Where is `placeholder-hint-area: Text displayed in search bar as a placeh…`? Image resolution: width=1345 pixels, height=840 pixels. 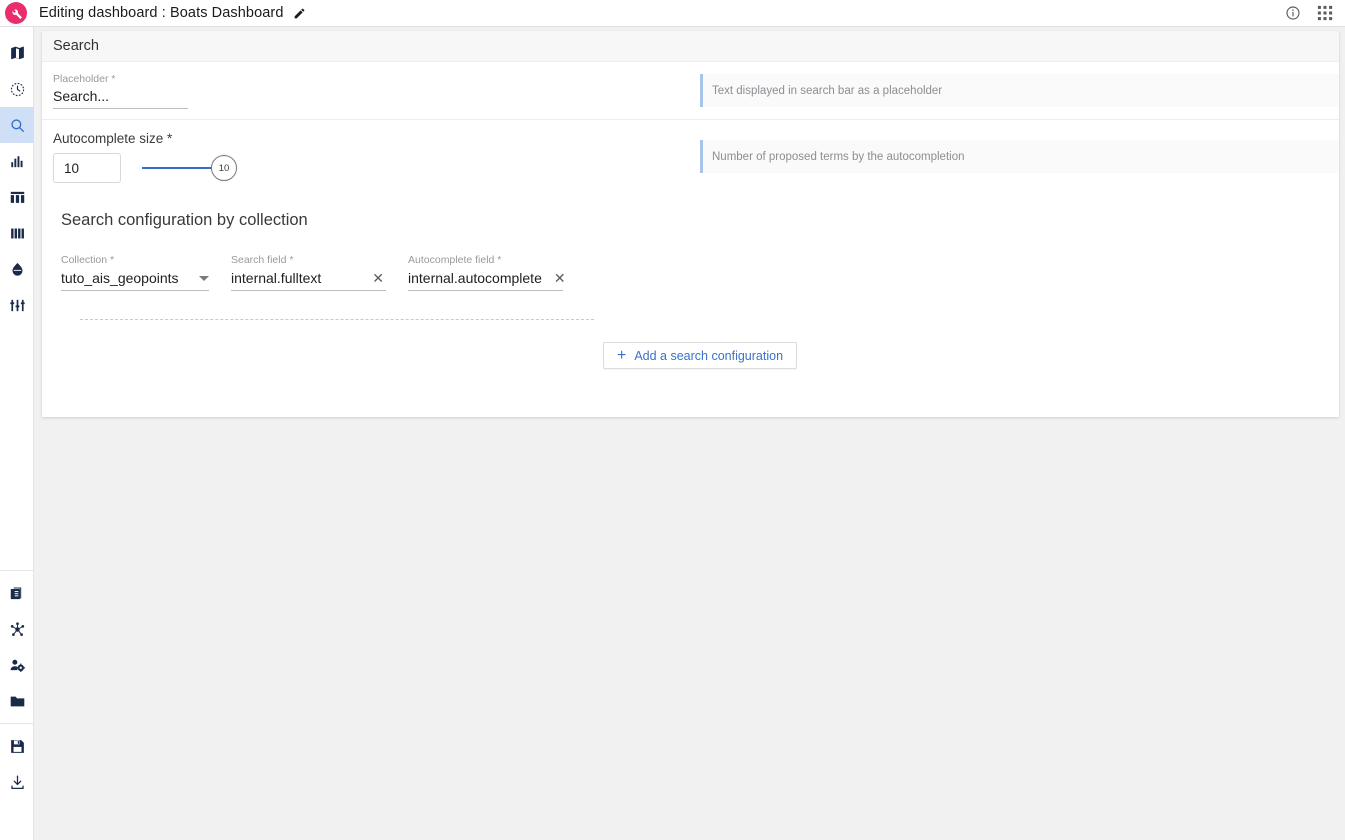 placeholder-hint-area: Text displayed in search bar as a placeh… is located at coordinates (1015, 90).